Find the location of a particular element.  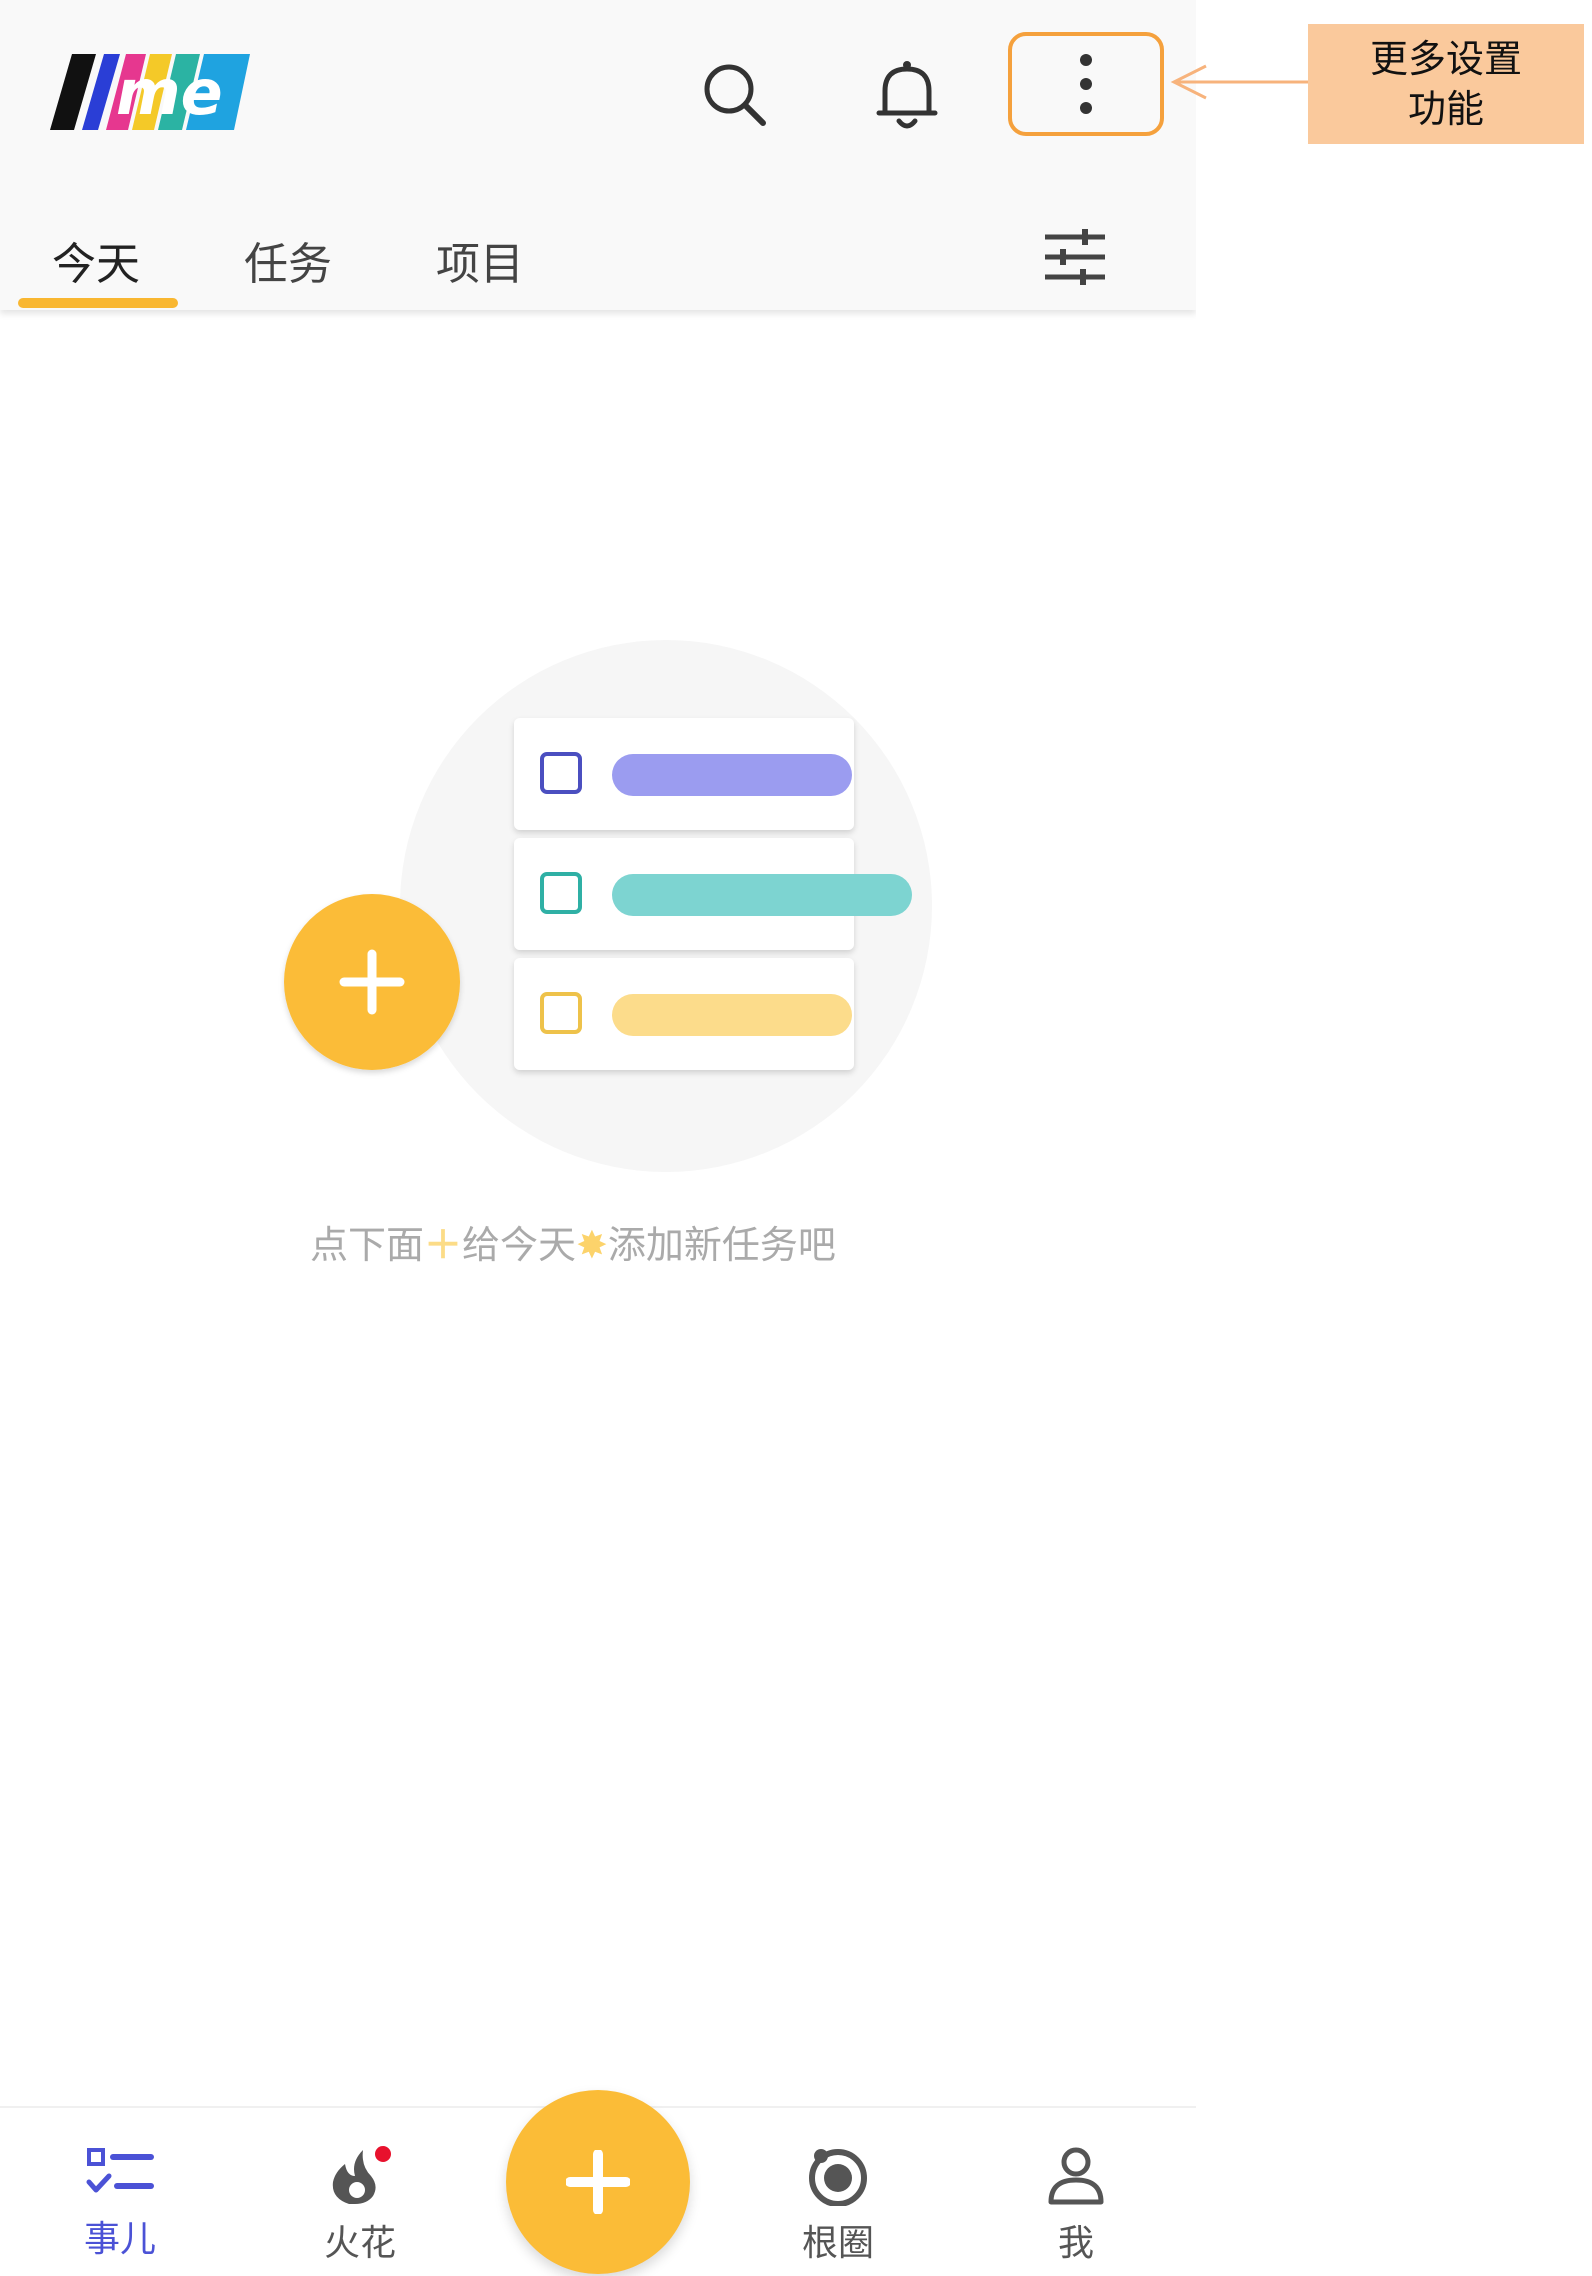

orbit-icon is located at coordinates (838, 2178).